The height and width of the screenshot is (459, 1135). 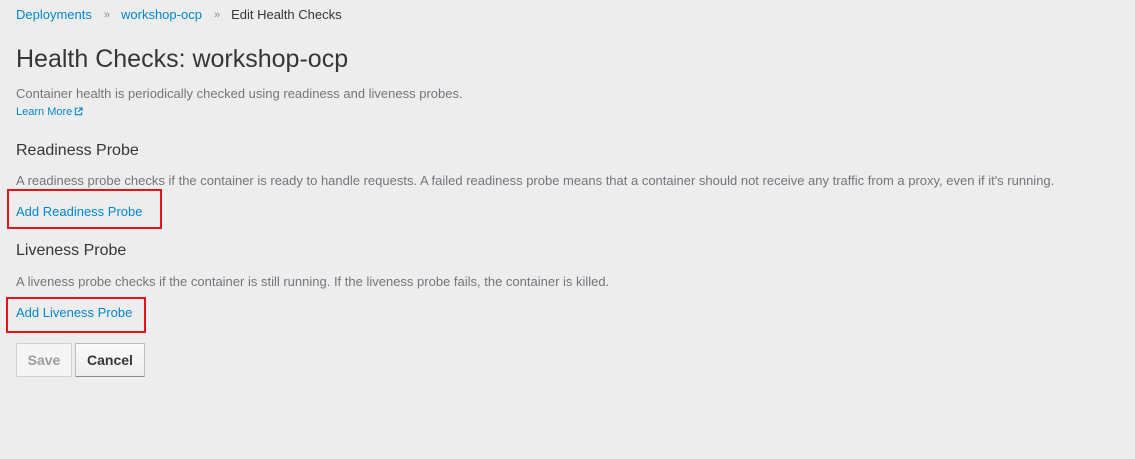 What do you see at coordinates (74, 312) in the screenshot?
I see `add-liveness-probe-link: Add Liveness Probe` at bounding box center [74, 312].